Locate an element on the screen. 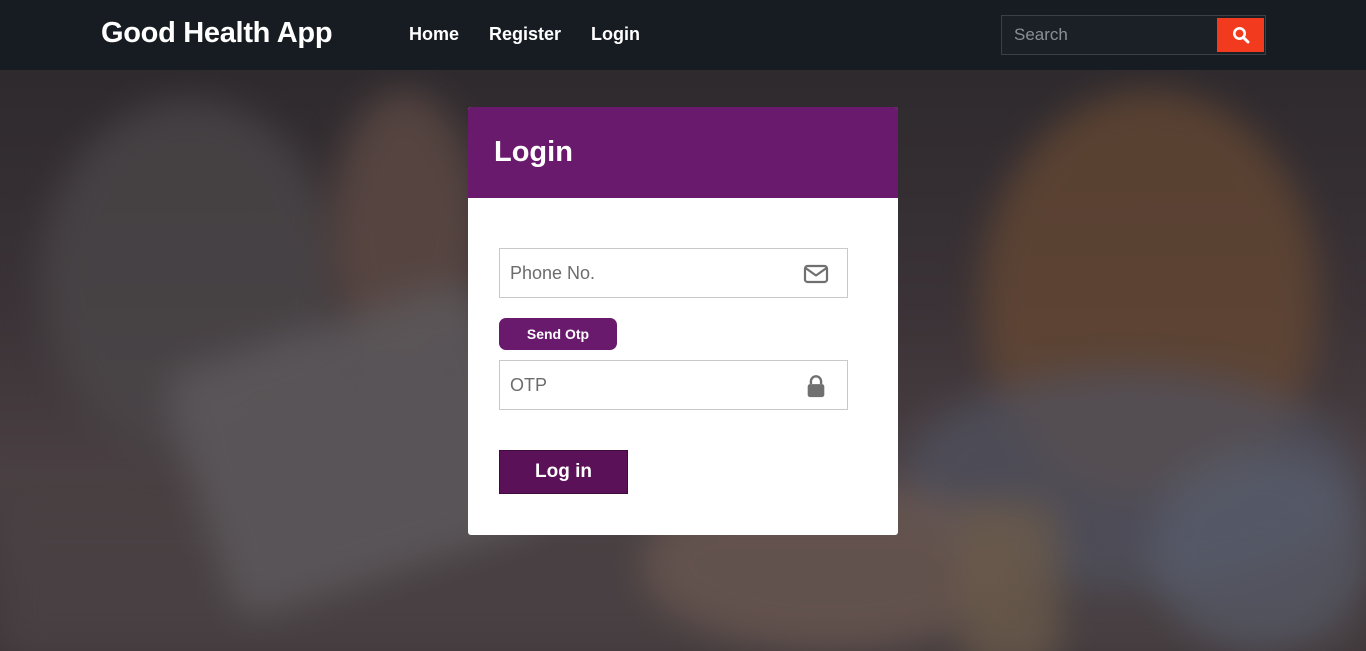 The height and width of the screenshot is (651, 1366). login-submit-button: Log in is located at coordinates (563, 472).